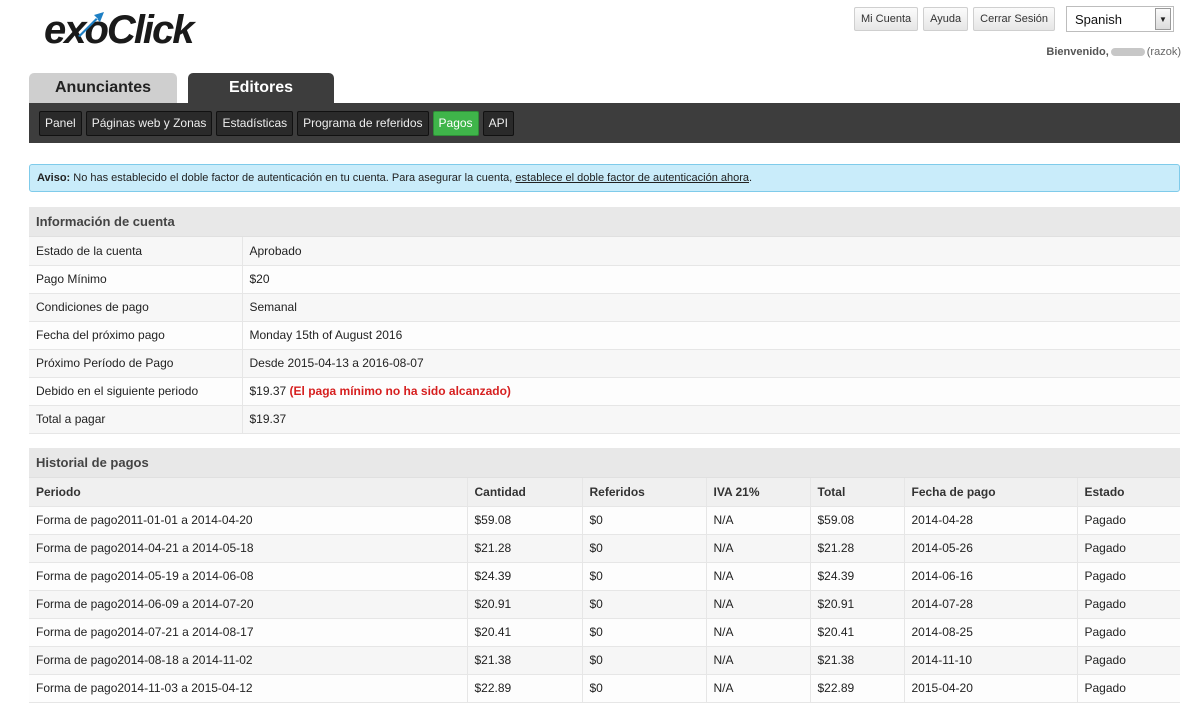 Image resolution: width=1203 pixels, height=716 pixels. I want to click on top-buttons: Mi Cuenta Ayuda Cerrar Sesión, so click(954, 19).